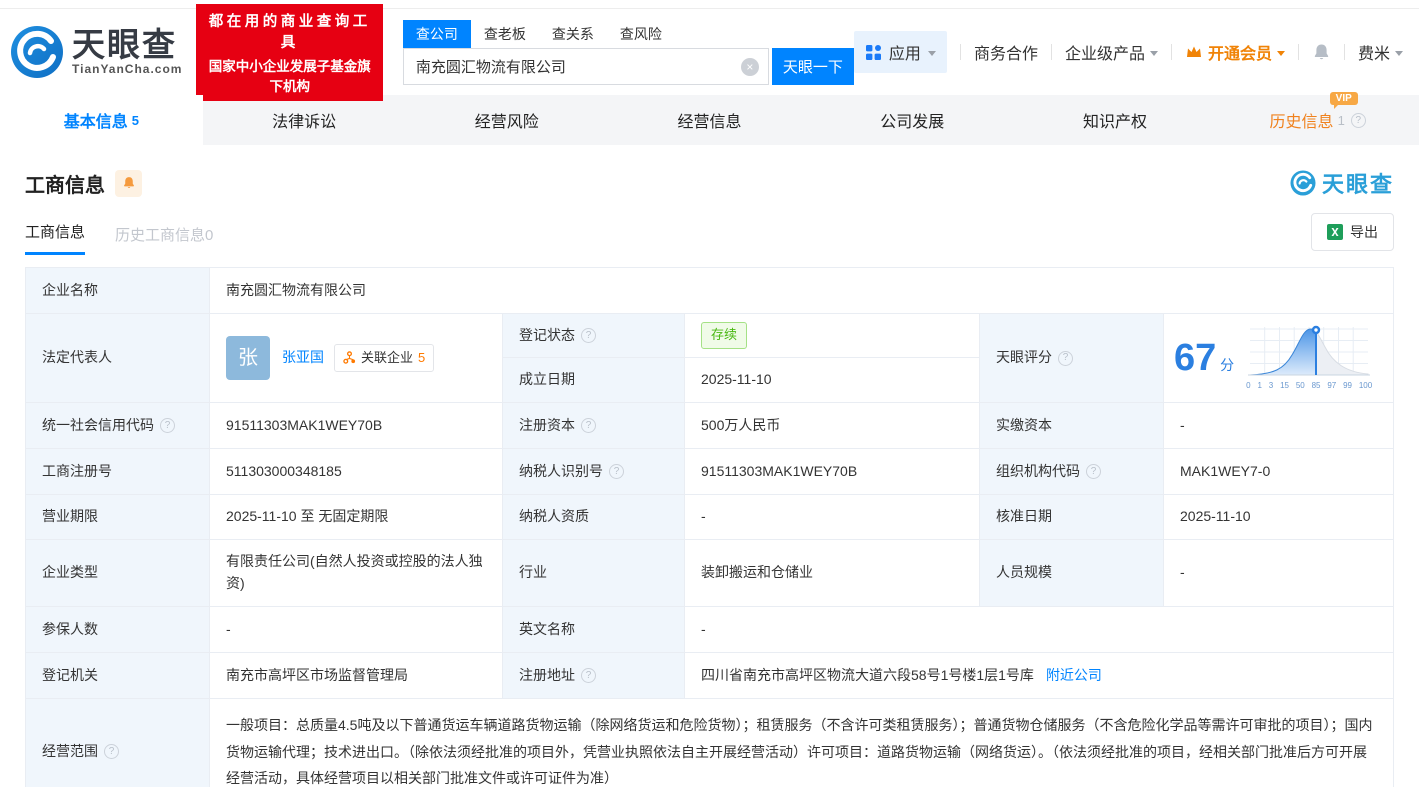  I want to click on crown-icon, so click(1193, 51).